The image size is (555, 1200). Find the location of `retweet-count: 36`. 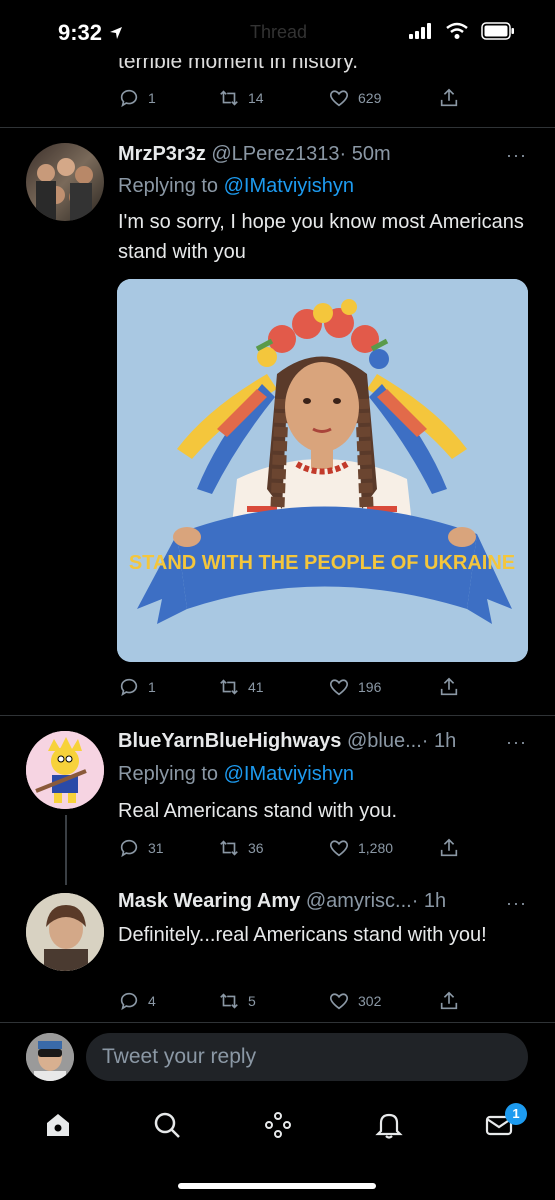

retweet-count: 36 is located at coordinates (256, 848).